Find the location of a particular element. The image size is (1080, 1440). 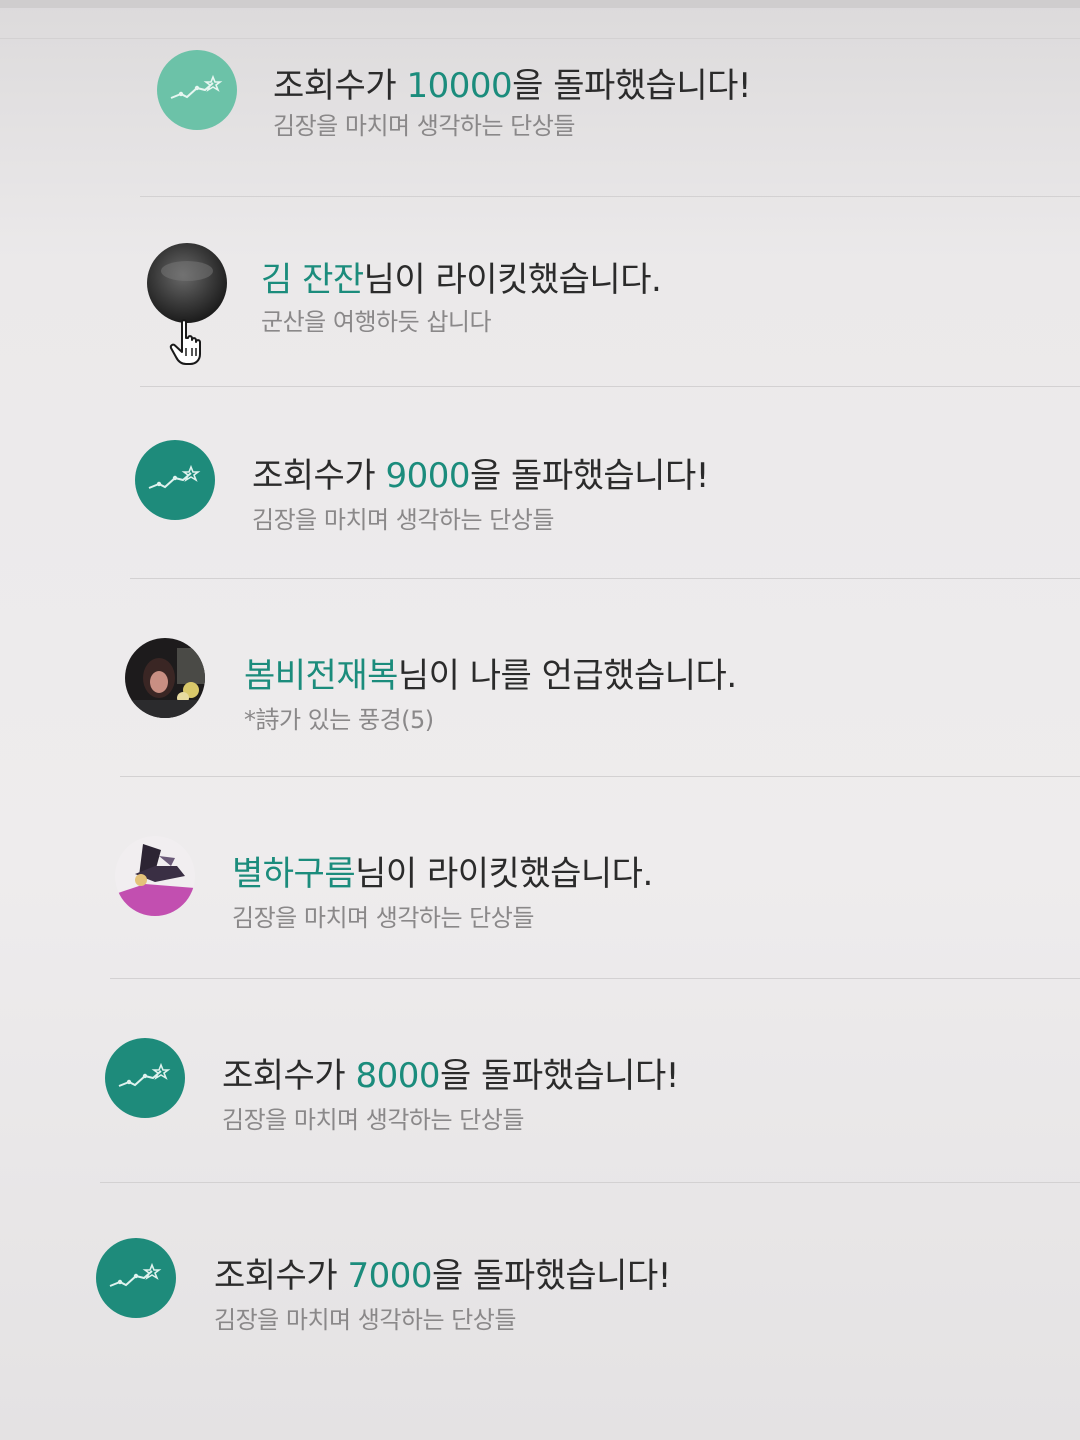

notification-item: 조회수가 10000을 돌파했습니다! 김장을 마치며 생각하는 단상들 is located at coordinates (540, 100).